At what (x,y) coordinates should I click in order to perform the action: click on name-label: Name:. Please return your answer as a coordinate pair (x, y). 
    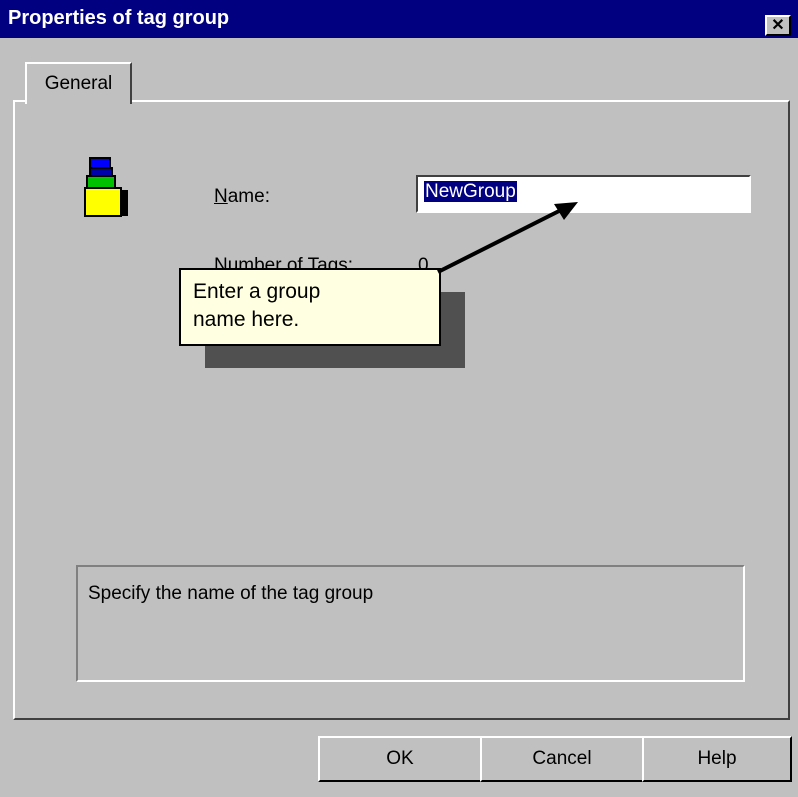
    Looking at the image, I should click on (242, 197).